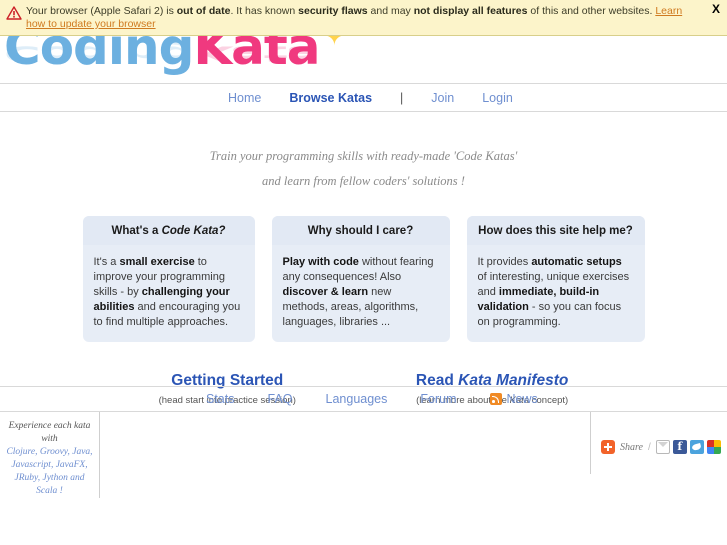 The height and width of the screenshot is (545, 727). I want to click on google-quadrant-yellow, so click(717, 443).